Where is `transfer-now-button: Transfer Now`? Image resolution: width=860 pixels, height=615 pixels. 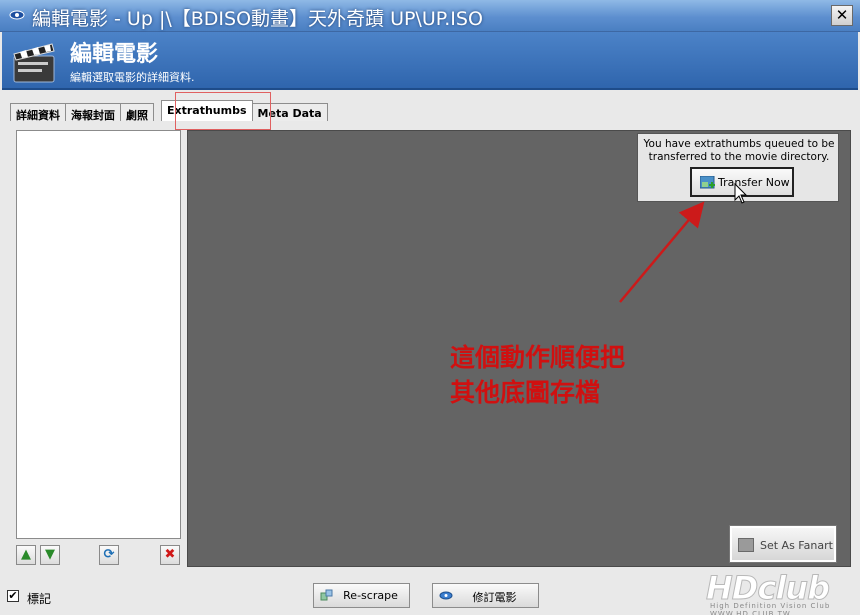 transfer-now-button: Transfer Now is located at coordinates (742, 182).